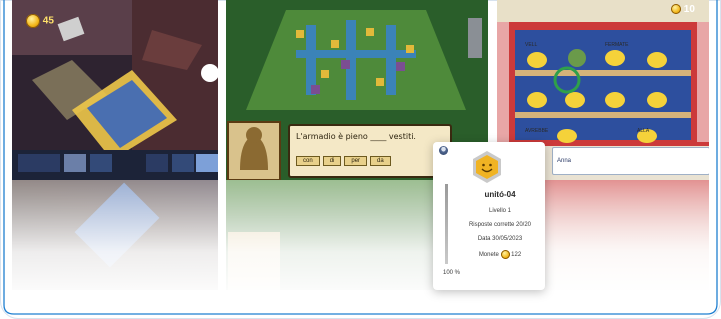 The height and width of the screenshot is (319, 721). Describe the element at coordinates (488, 255) in the screenshot. I see `coins-label: Monete` at that location.